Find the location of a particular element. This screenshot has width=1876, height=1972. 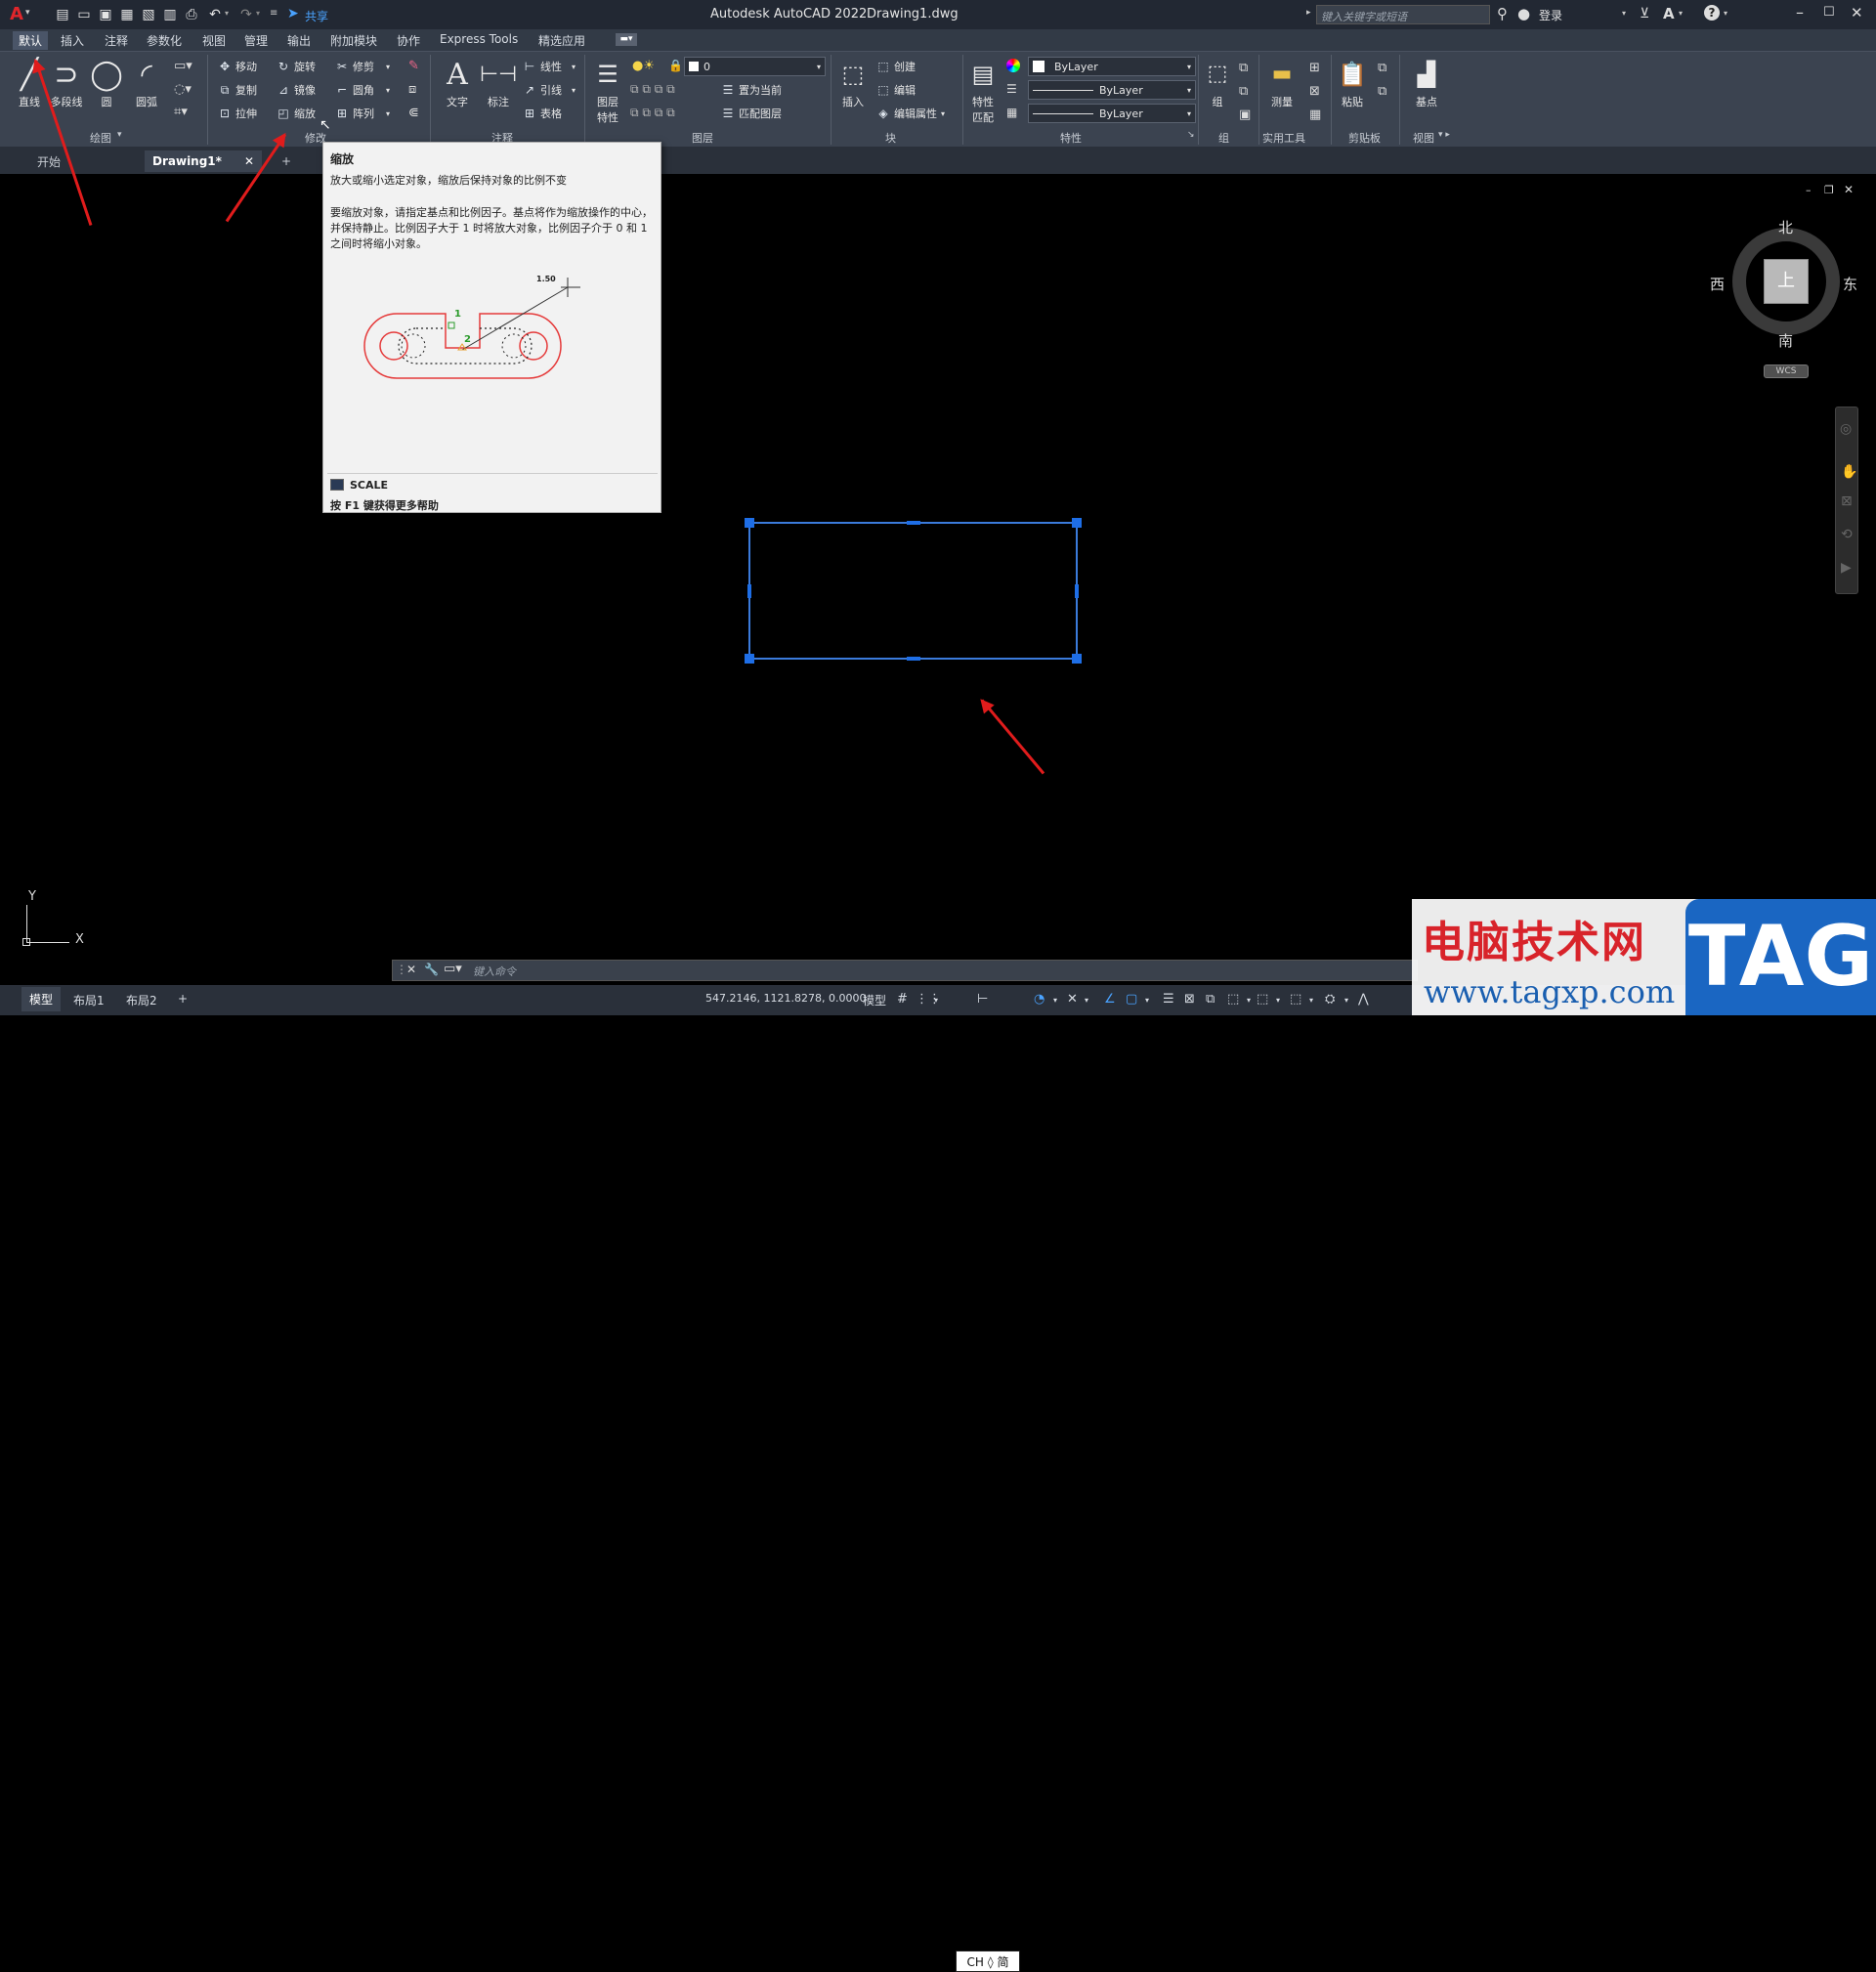

polar-icon: ◔ is located at coordinates (1039, 999).